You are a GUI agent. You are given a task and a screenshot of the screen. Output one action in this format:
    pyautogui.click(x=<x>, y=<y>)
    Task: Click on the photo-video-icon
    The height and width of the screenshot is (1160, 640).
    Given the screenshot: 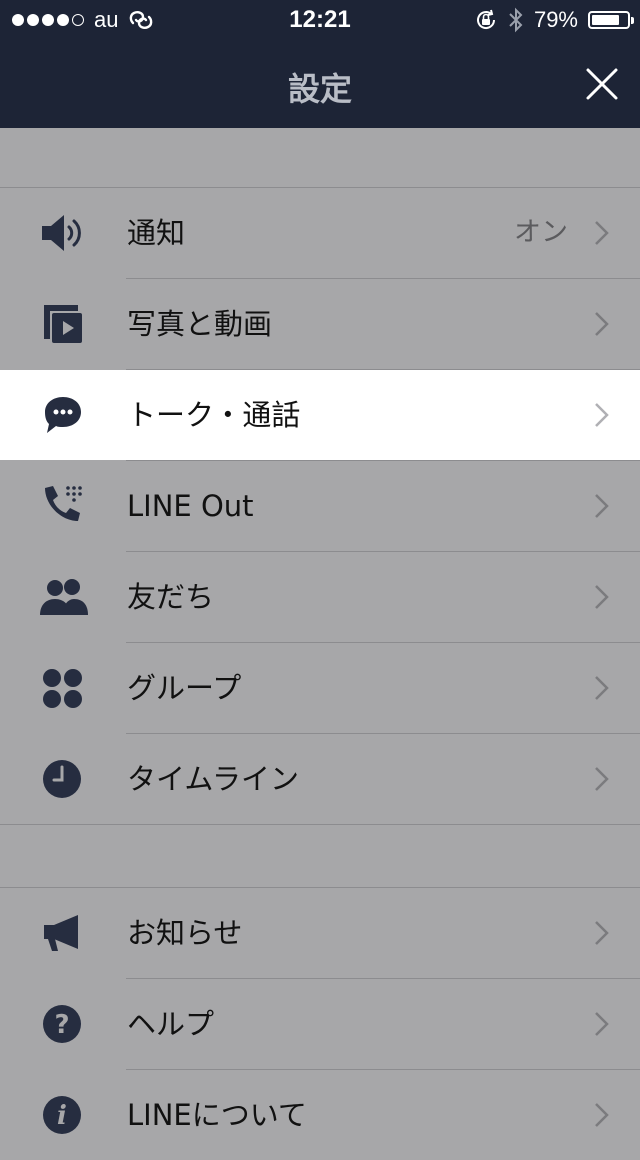 What is the action you would take?
    pyautogui.click(x=63, y=324)
    